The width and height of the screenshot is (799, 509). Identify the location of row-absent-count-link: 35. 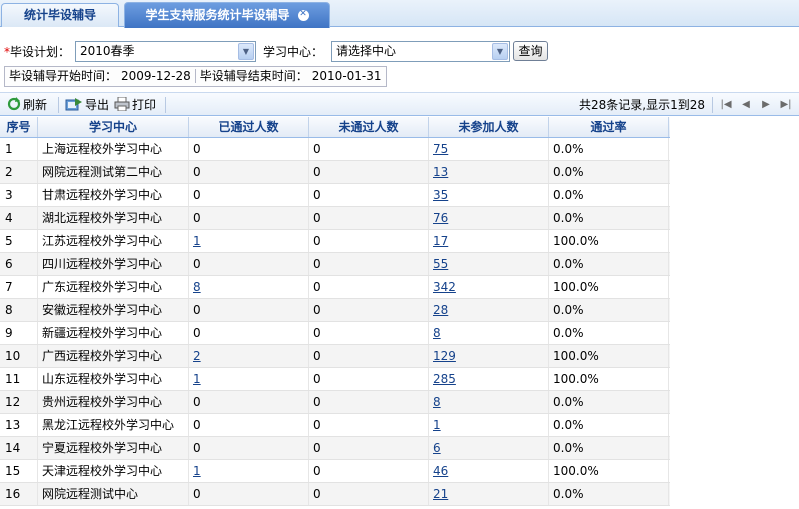
(440, 195).